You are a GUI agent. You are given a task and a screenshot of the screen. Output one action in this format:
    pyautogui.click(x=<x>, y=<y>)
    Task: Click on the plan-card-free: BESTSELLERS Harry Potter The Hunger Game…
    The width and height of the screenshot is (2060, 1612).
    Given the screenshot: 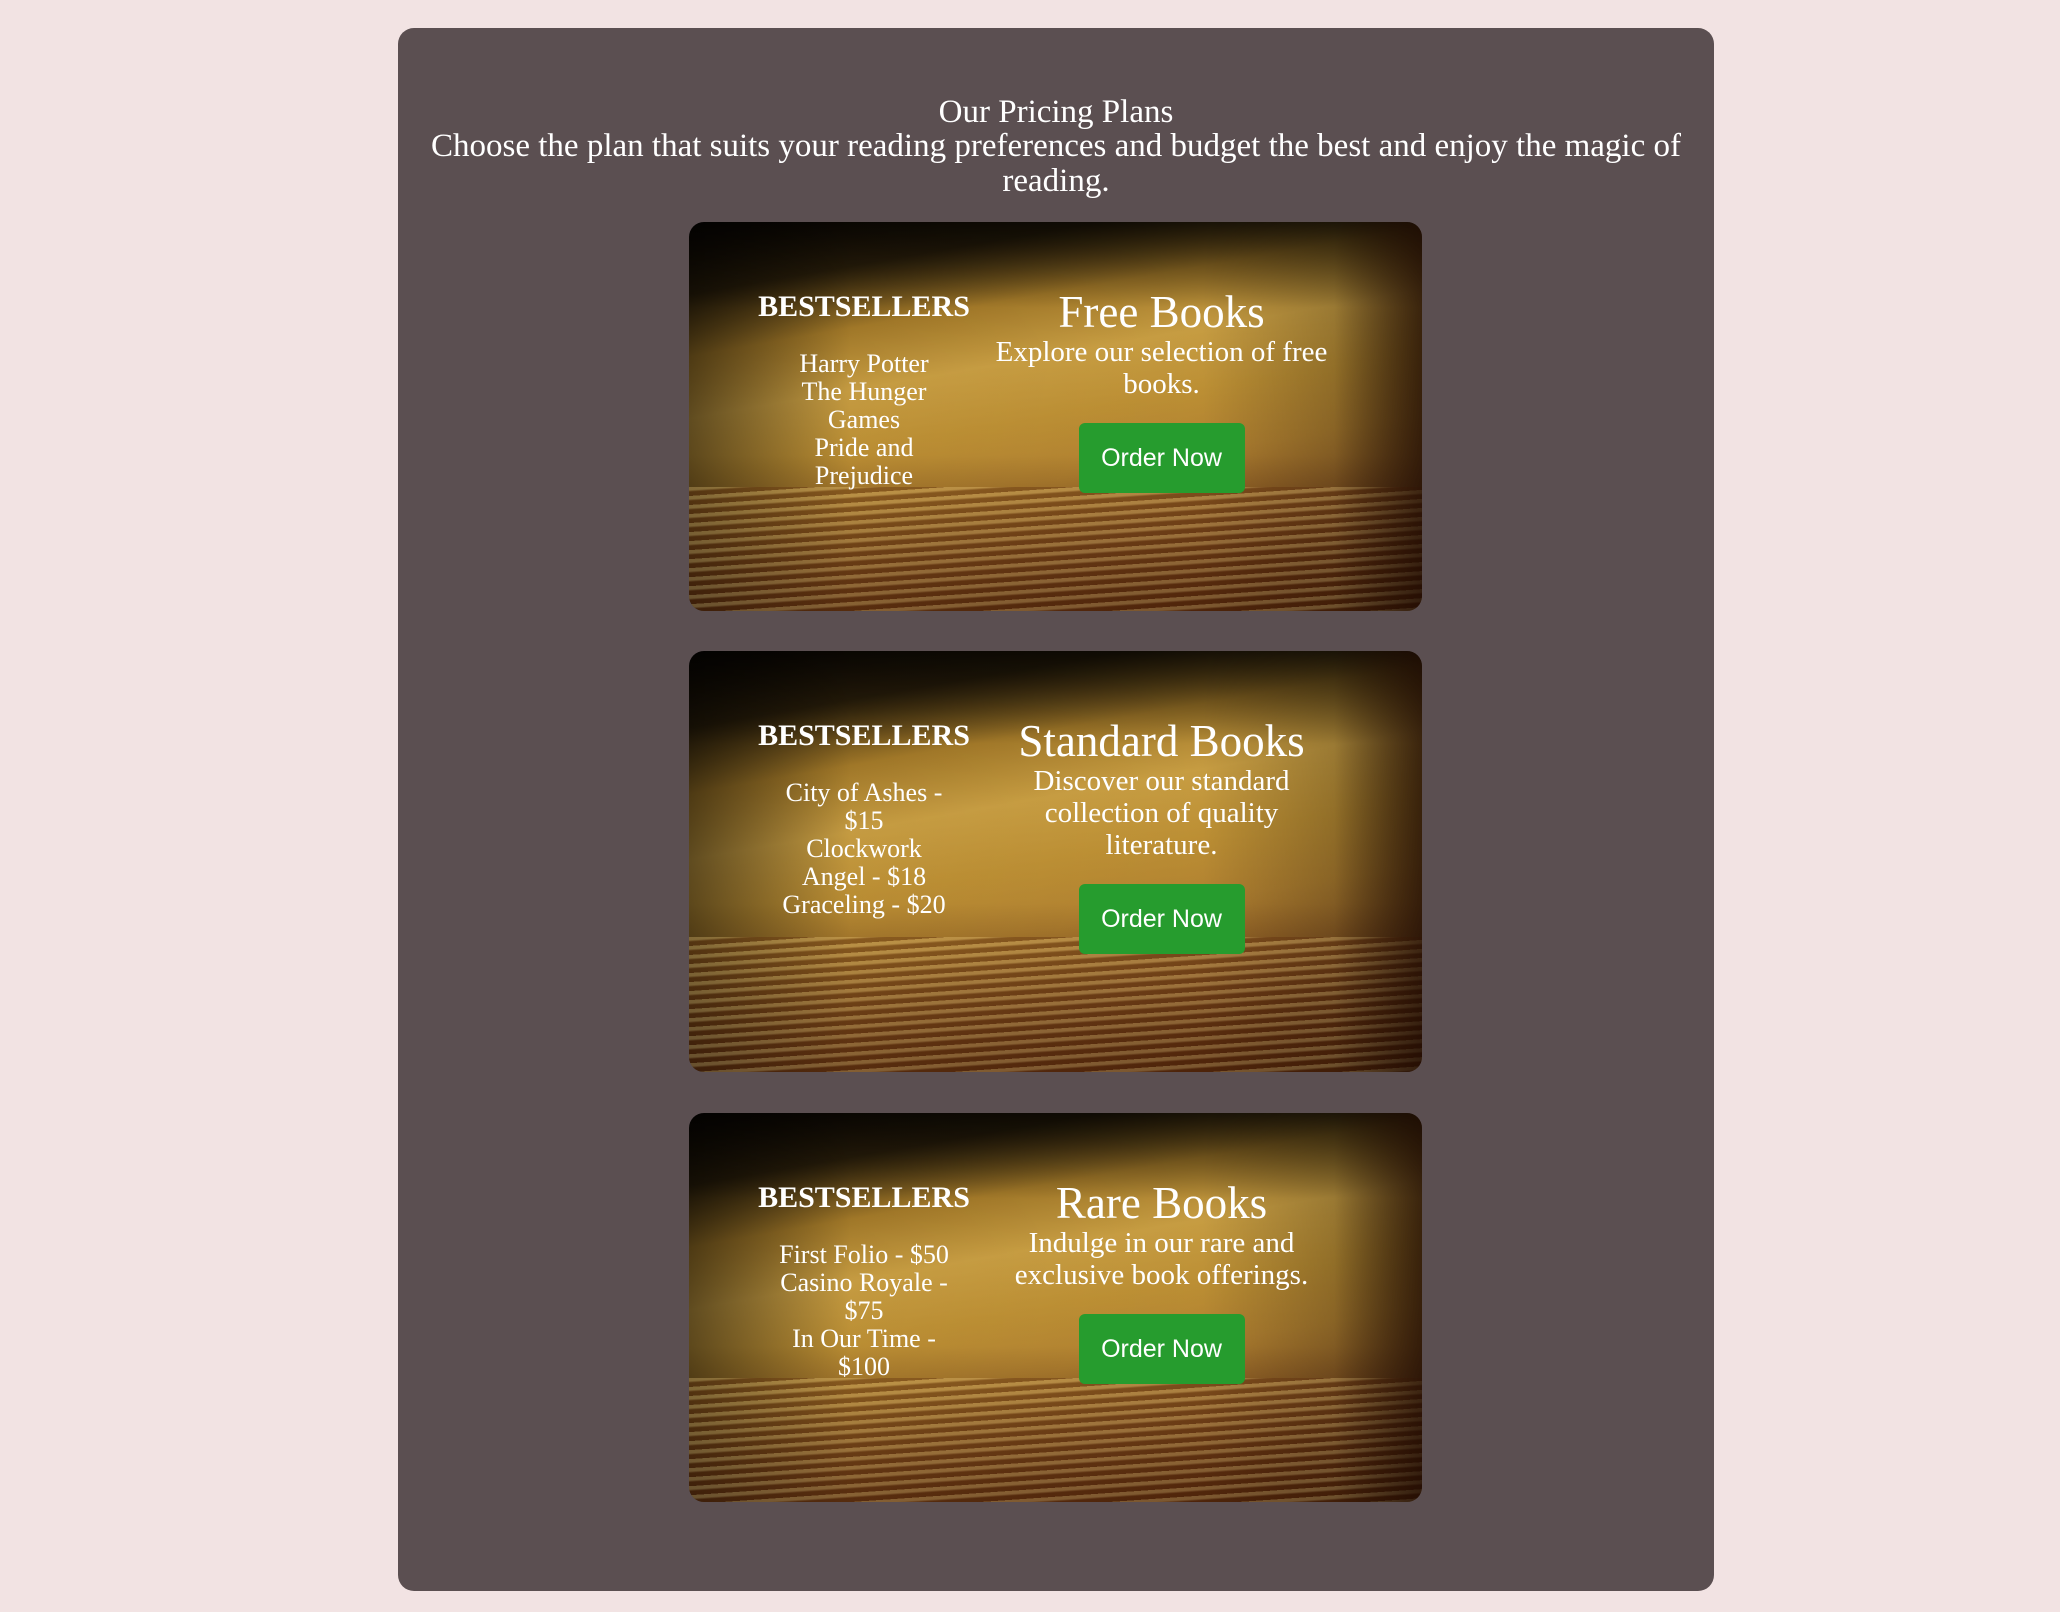 What is the action you would take?
    pyautogui.click(x=1055, y=416)
    